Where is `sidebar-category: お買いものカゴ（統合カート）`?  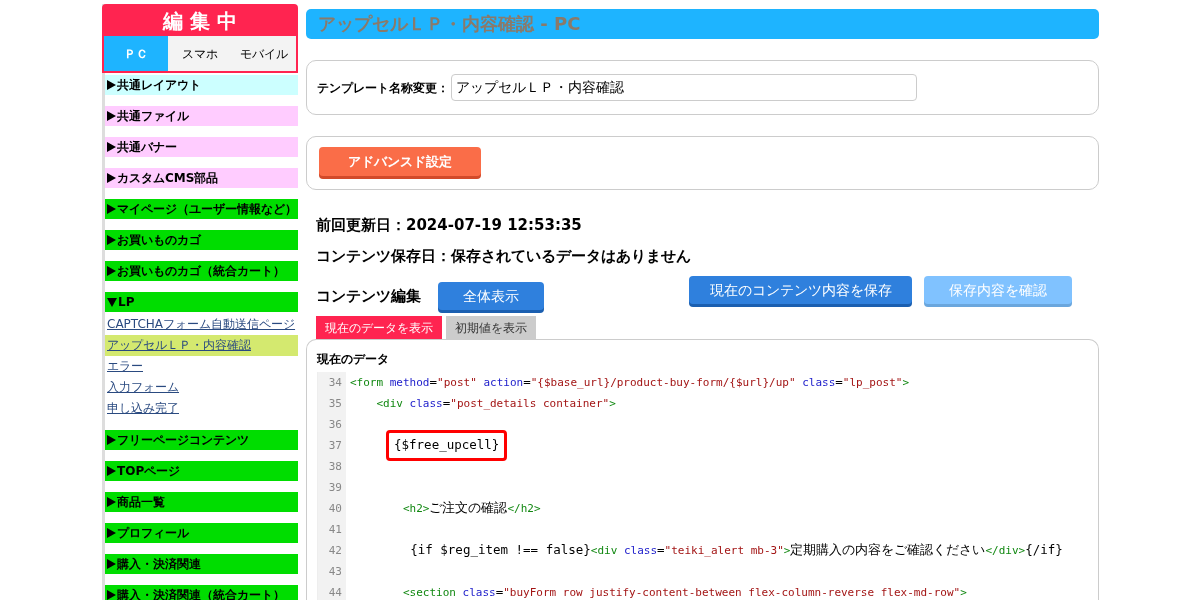
sidebar-category: お買いものカゴ（統合カート） is located at coordinates (201, 271).